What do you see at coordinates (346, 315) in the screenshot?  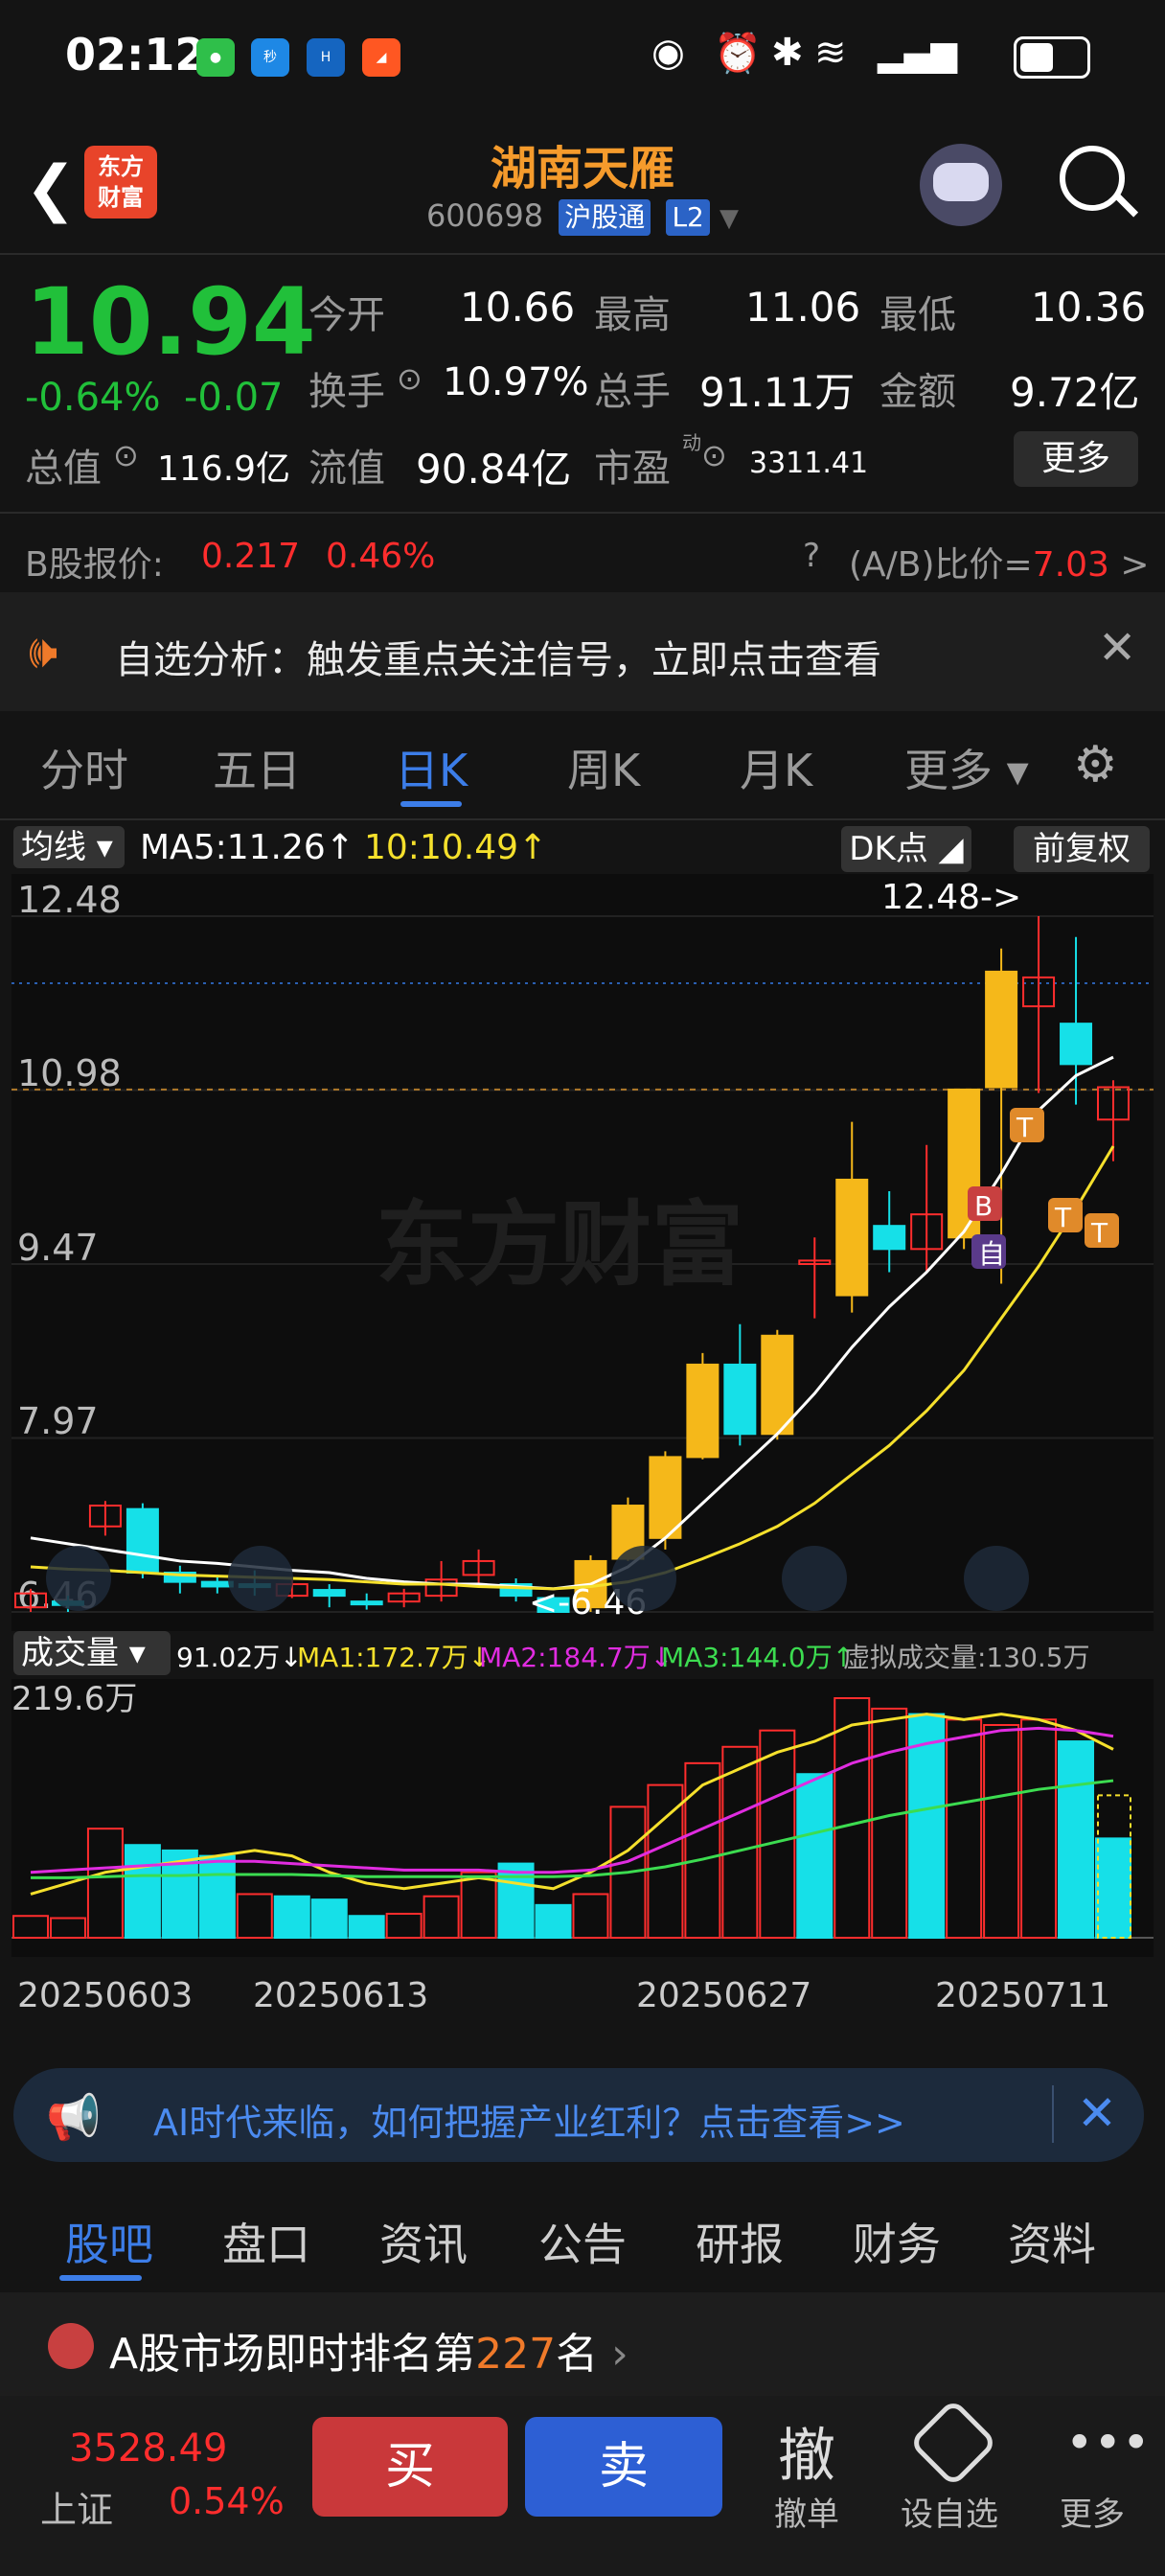 I see `open-label: 今开` at bounding box center [346, 315].